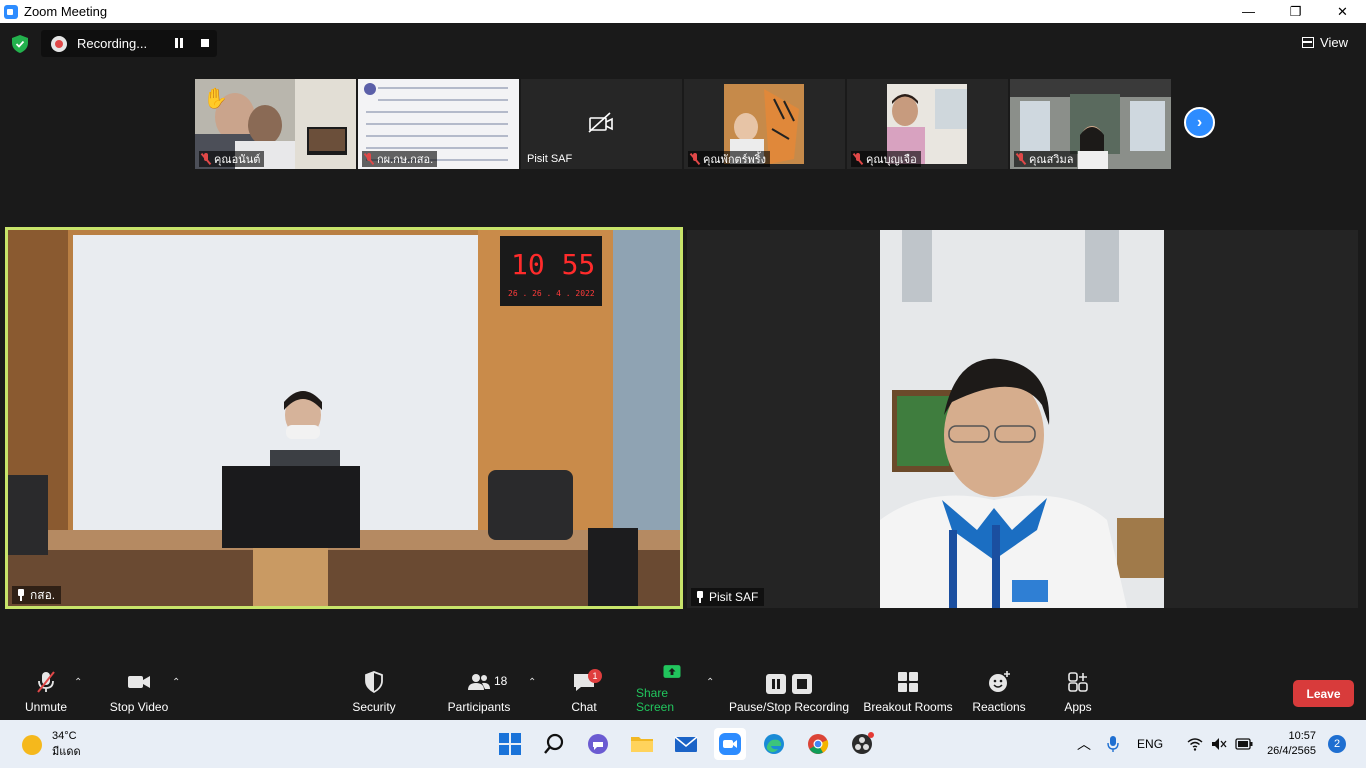 The width and height of the screenshot is (1366, 768). Describe the element at coordinates (479, 691) in the screenshot. I see `participants-button: Participants` at that location.